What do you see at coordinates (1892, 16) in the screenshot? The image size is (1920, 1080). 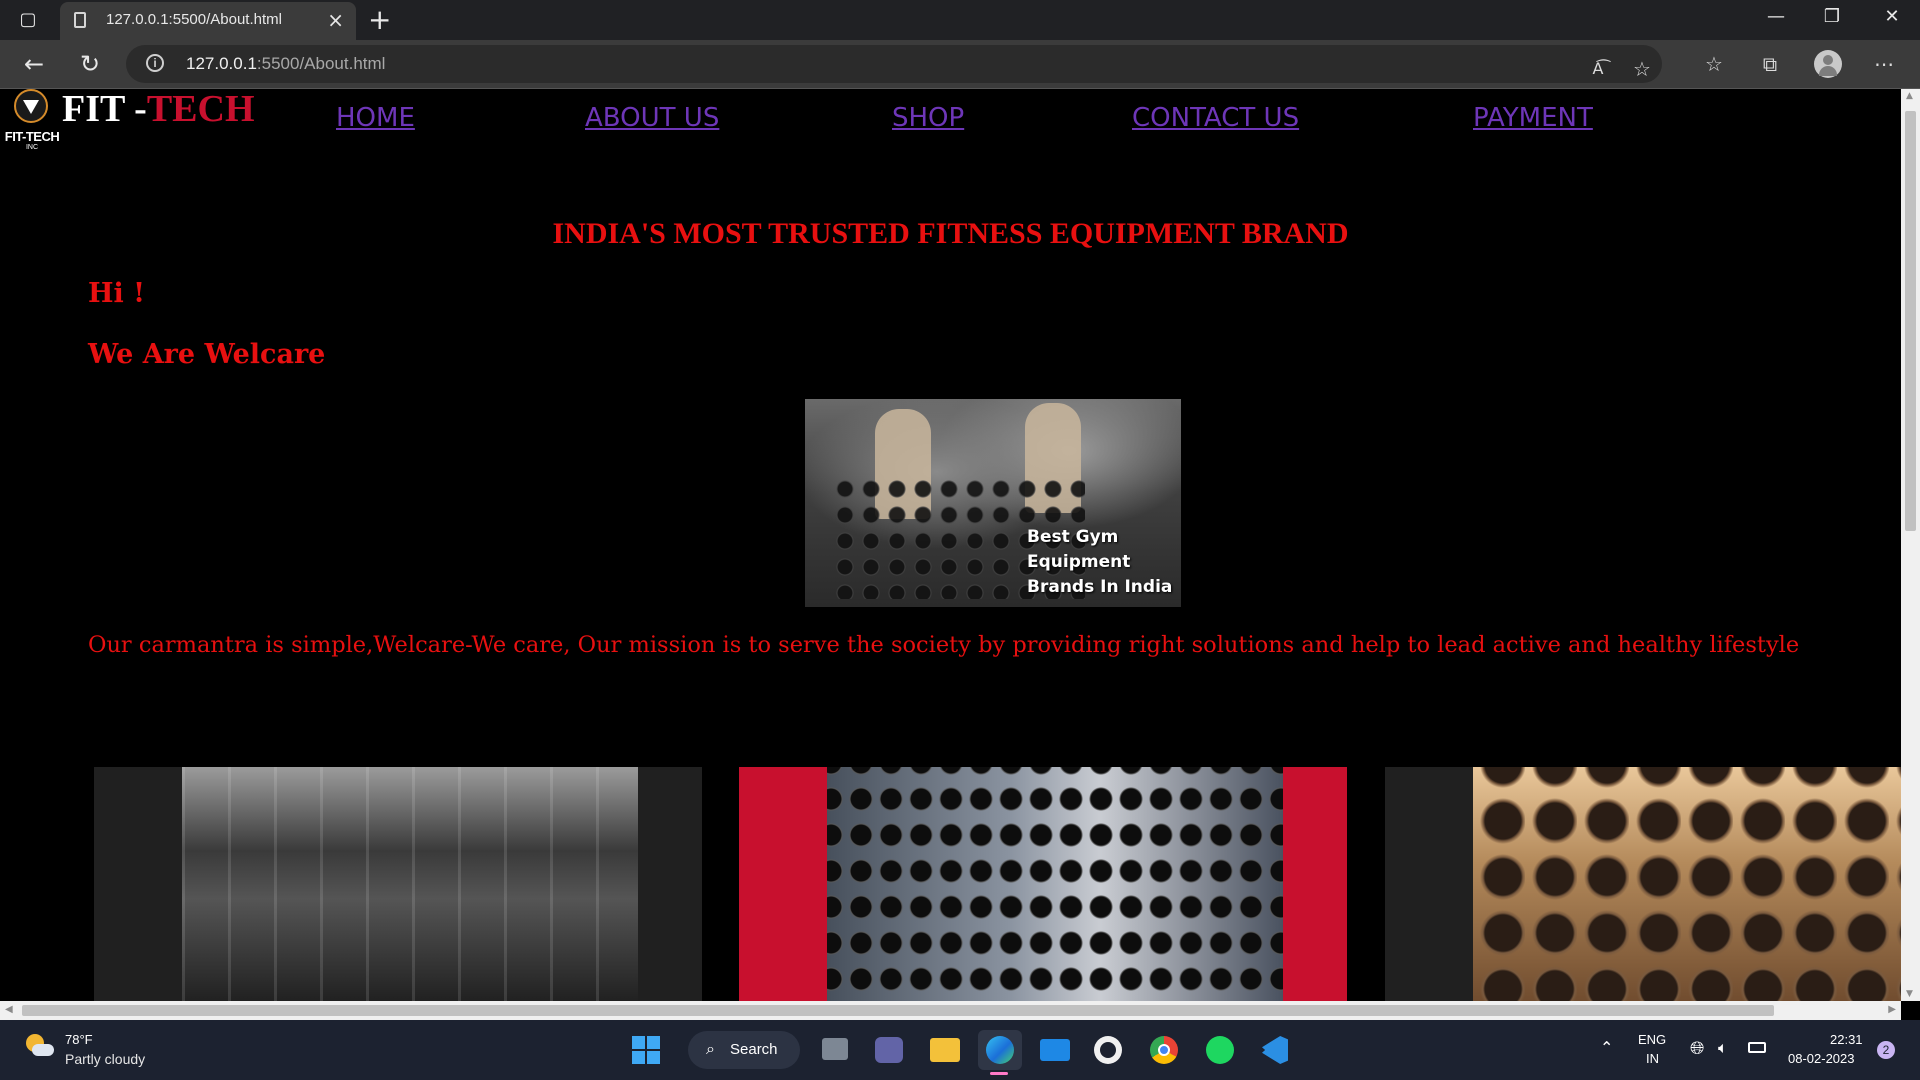 I see `close-window-icon: ✕` at bounding box center [1892, 16].